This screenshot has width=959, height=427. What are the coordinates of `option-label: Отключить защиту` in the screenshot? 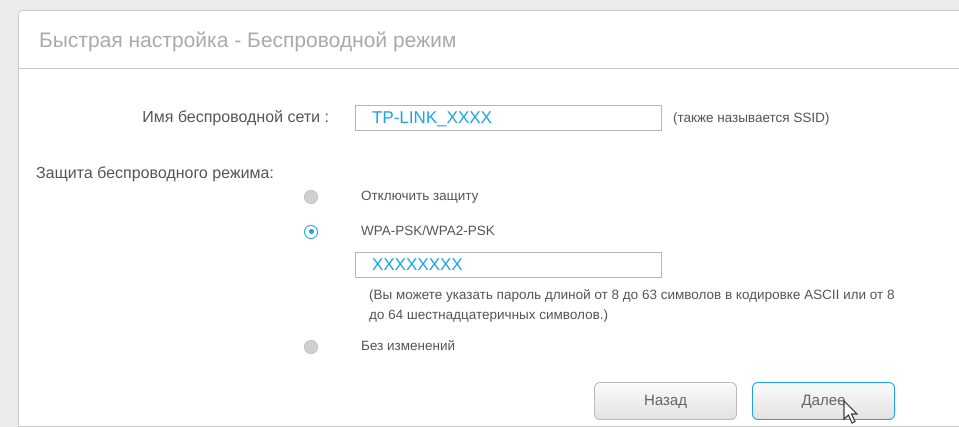 It's located at (419, 196).